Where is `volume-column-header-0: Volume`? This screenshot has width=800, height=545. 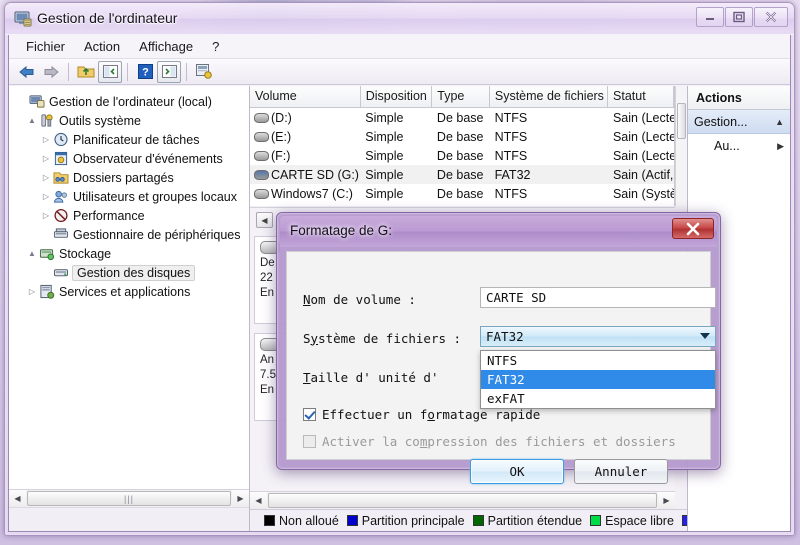
volume-column-header-0: Volume is located at coordinates (305, 96).